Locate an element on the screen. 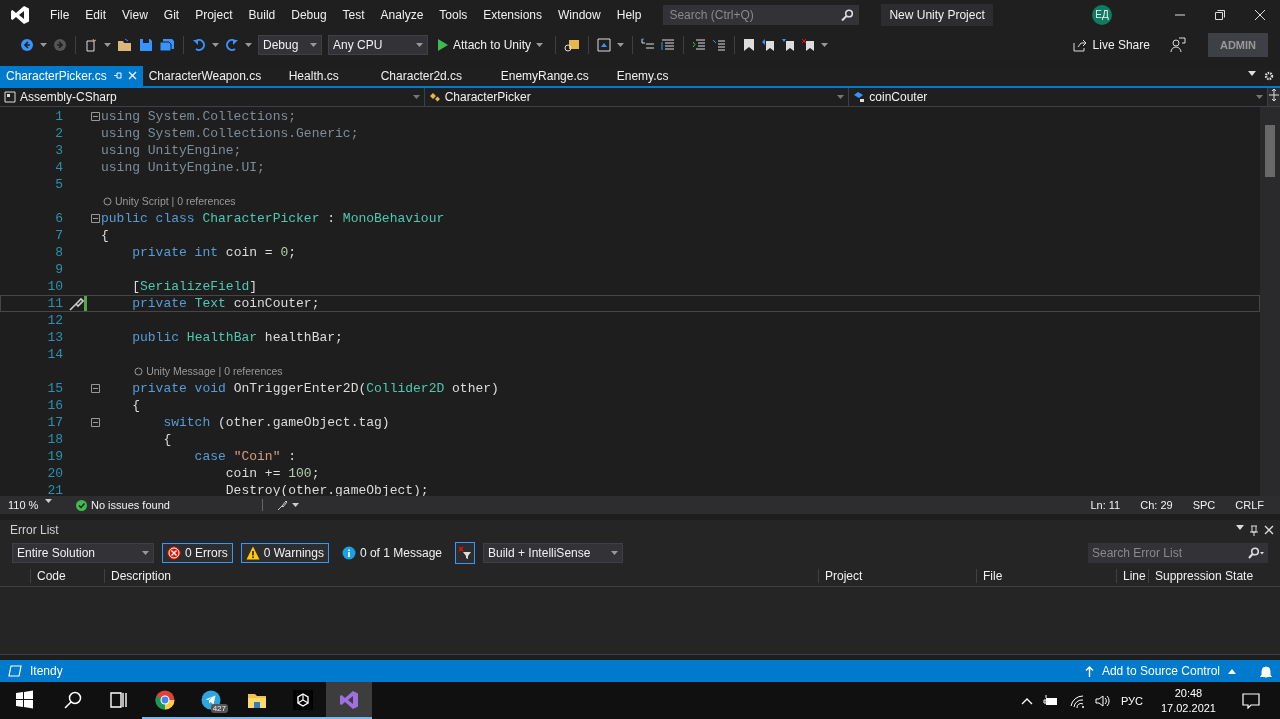 This screenshot has width=1280, height=719. column-header: Project is located at coordinates (897, 576).